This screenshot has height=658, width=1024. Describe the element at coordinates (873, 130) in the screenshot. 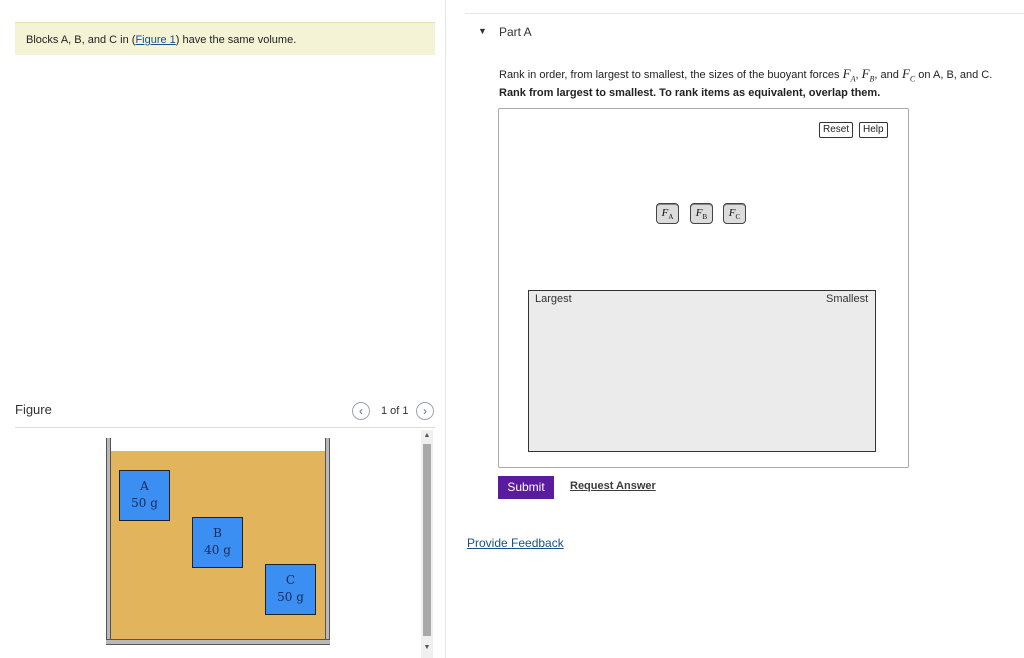

I see `help-button: Help` at that location.